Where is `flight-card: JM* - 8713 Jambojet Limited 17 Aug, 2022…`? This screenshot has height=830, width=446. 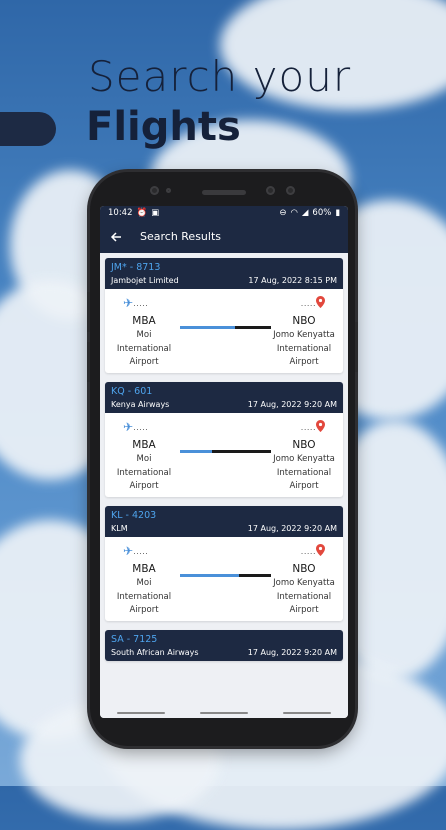
flight-card: JM* - 8713 Jambojet Limited 17 Aug, 2022… is located at coordinates (224, 315).